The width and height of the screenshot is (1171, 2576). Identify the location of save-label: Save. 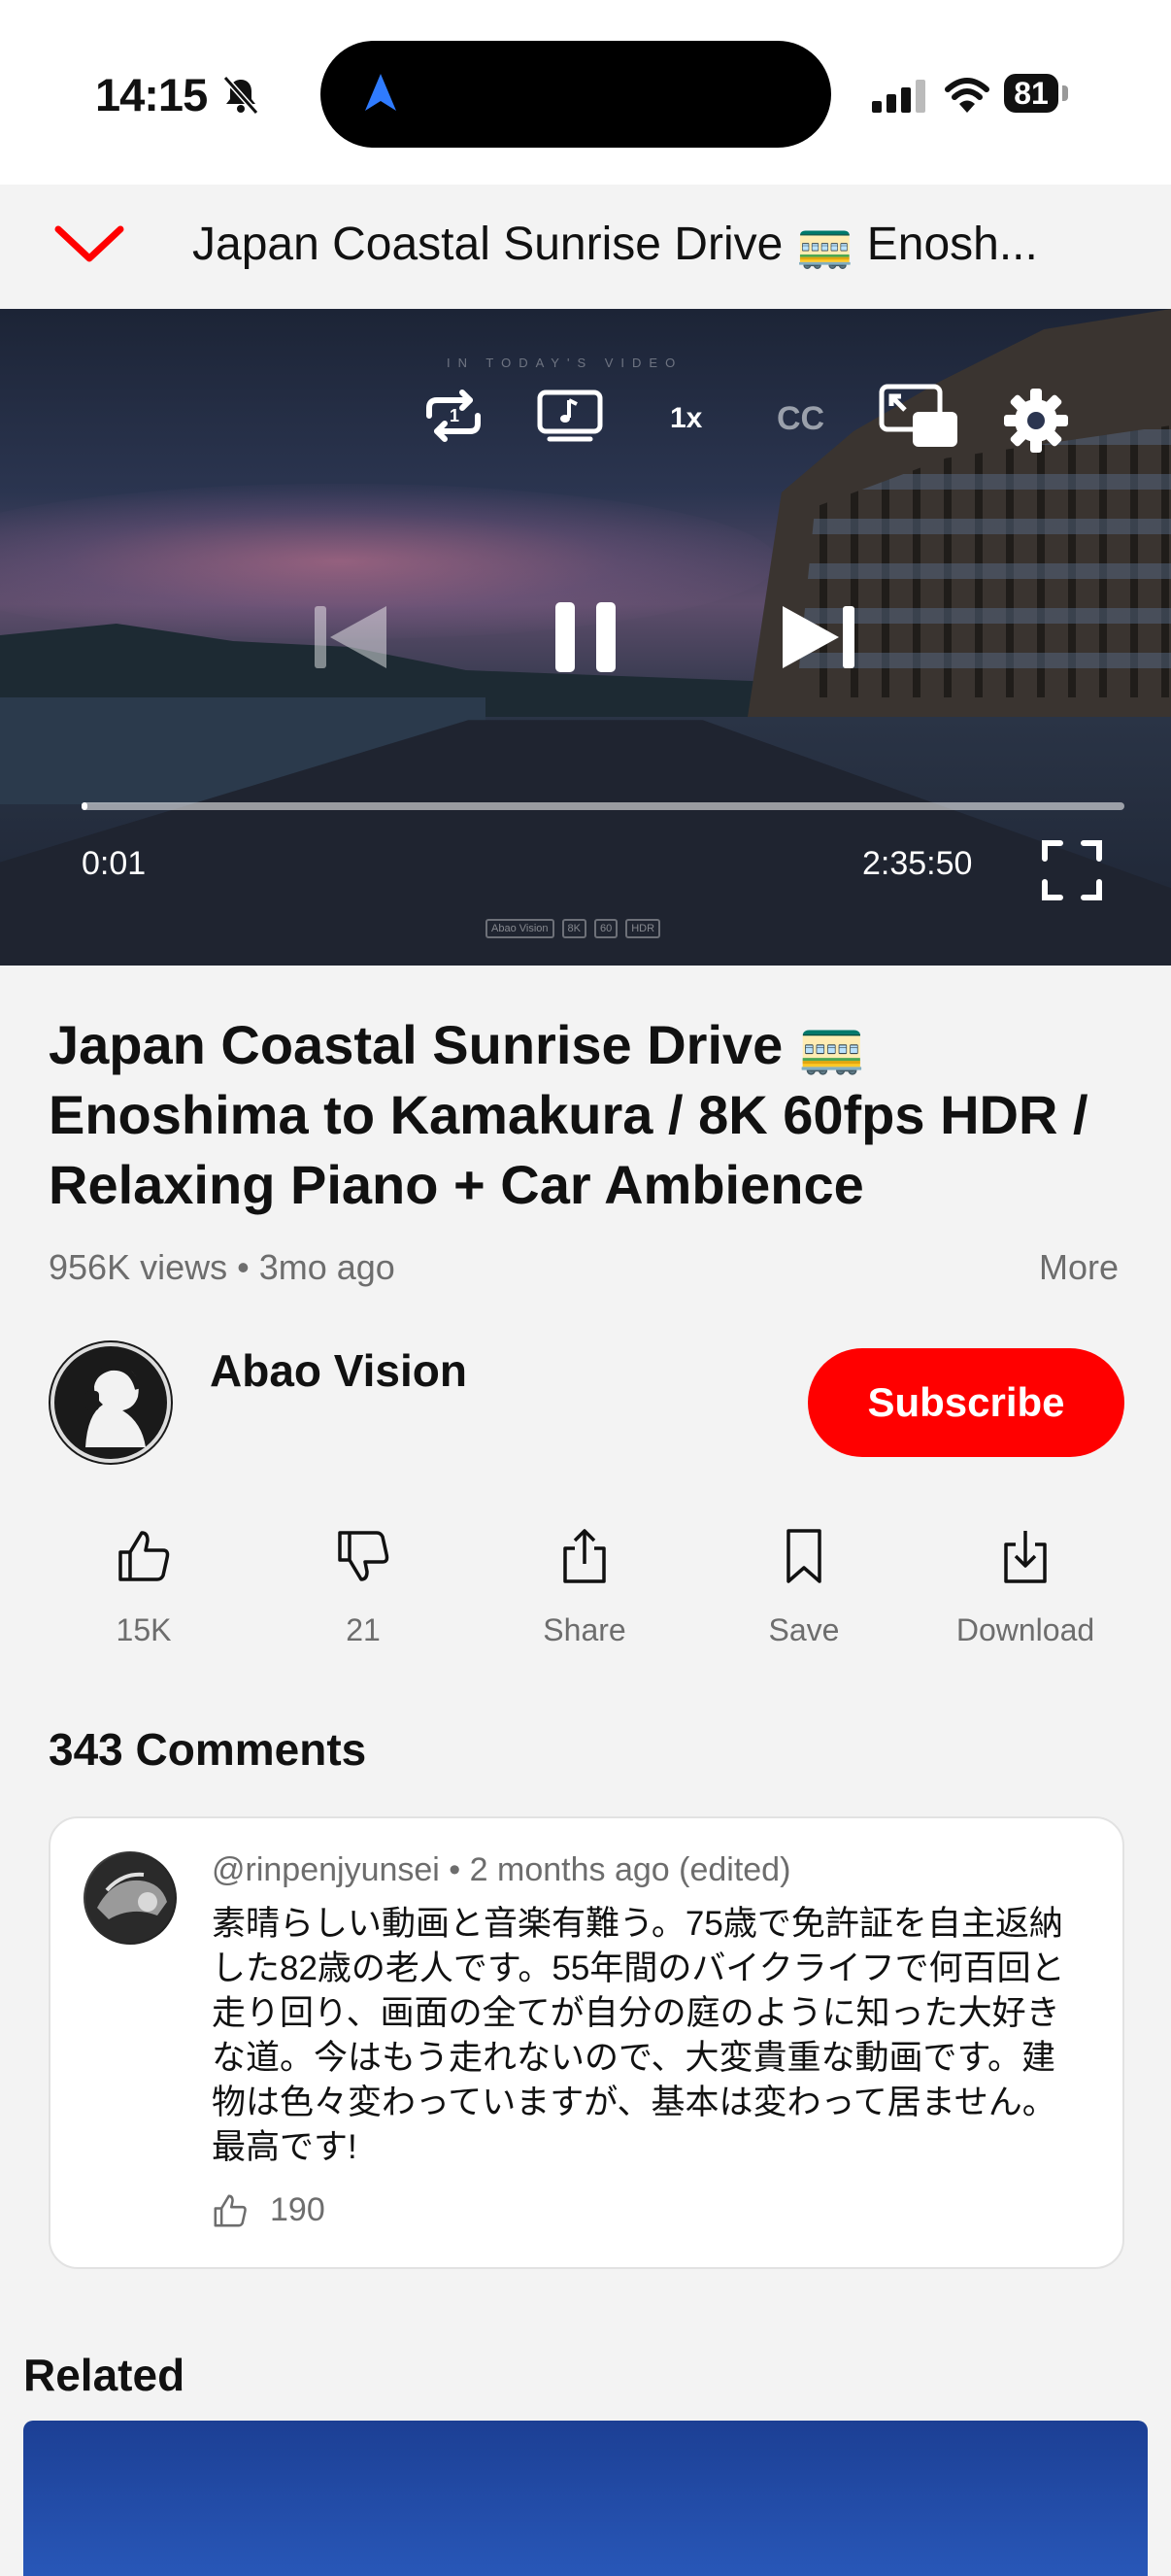
(804, 1629).